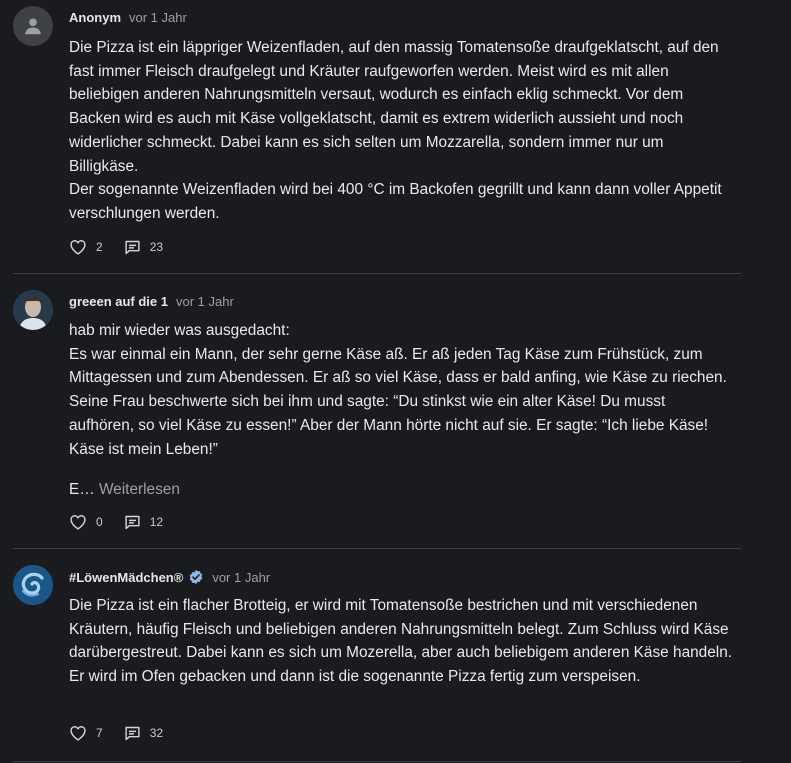 The height and width of the screenshot is (763, 791). I want to click on comment-count: 12, so click(156, 522).